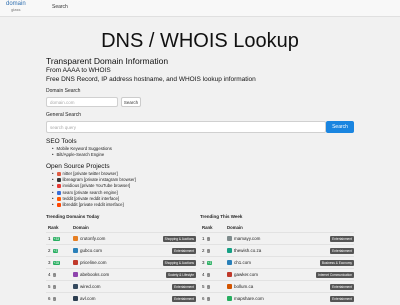 Image resolution: width=400 pixels, height=305 pixels. Describe the element at coordinates (78, 70) in the screenshot. I see `tagline: From AAAA to WHOIS` at that location.